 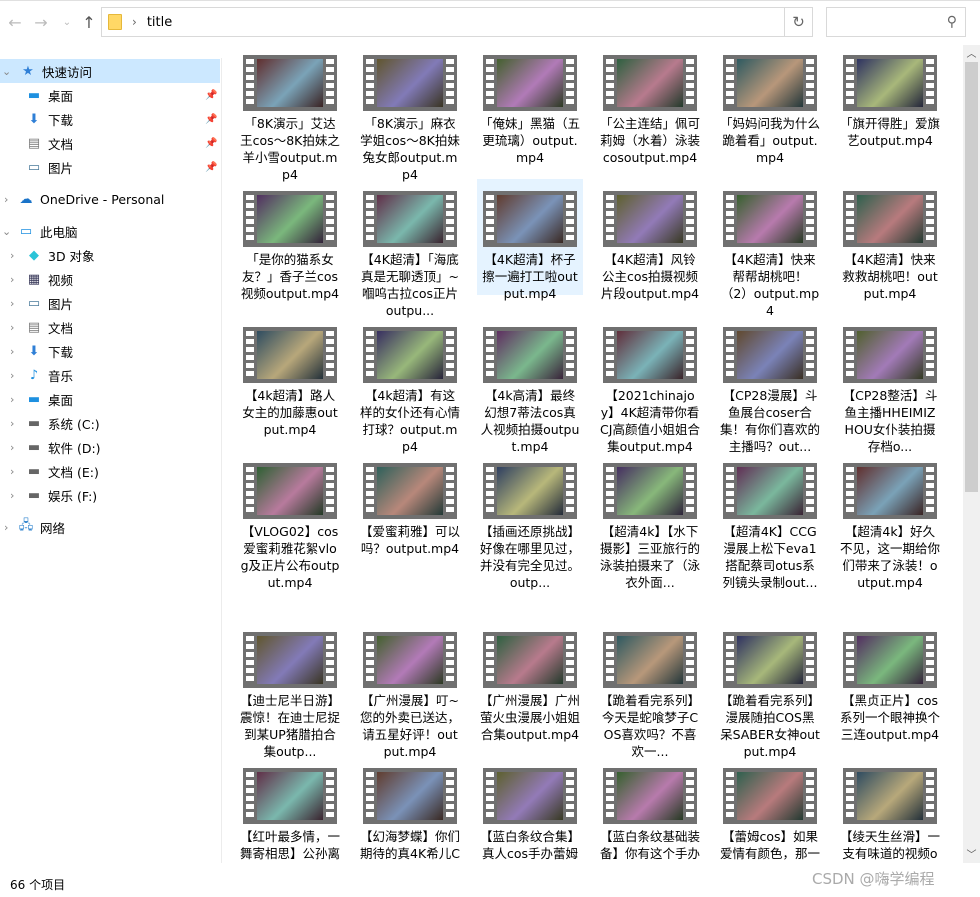 What do you see at coordinates (110, 167) in the screenshot?
I see `sidebar-item-quick-3: ▭ 图片 📌` at bounding box center [110, 167].